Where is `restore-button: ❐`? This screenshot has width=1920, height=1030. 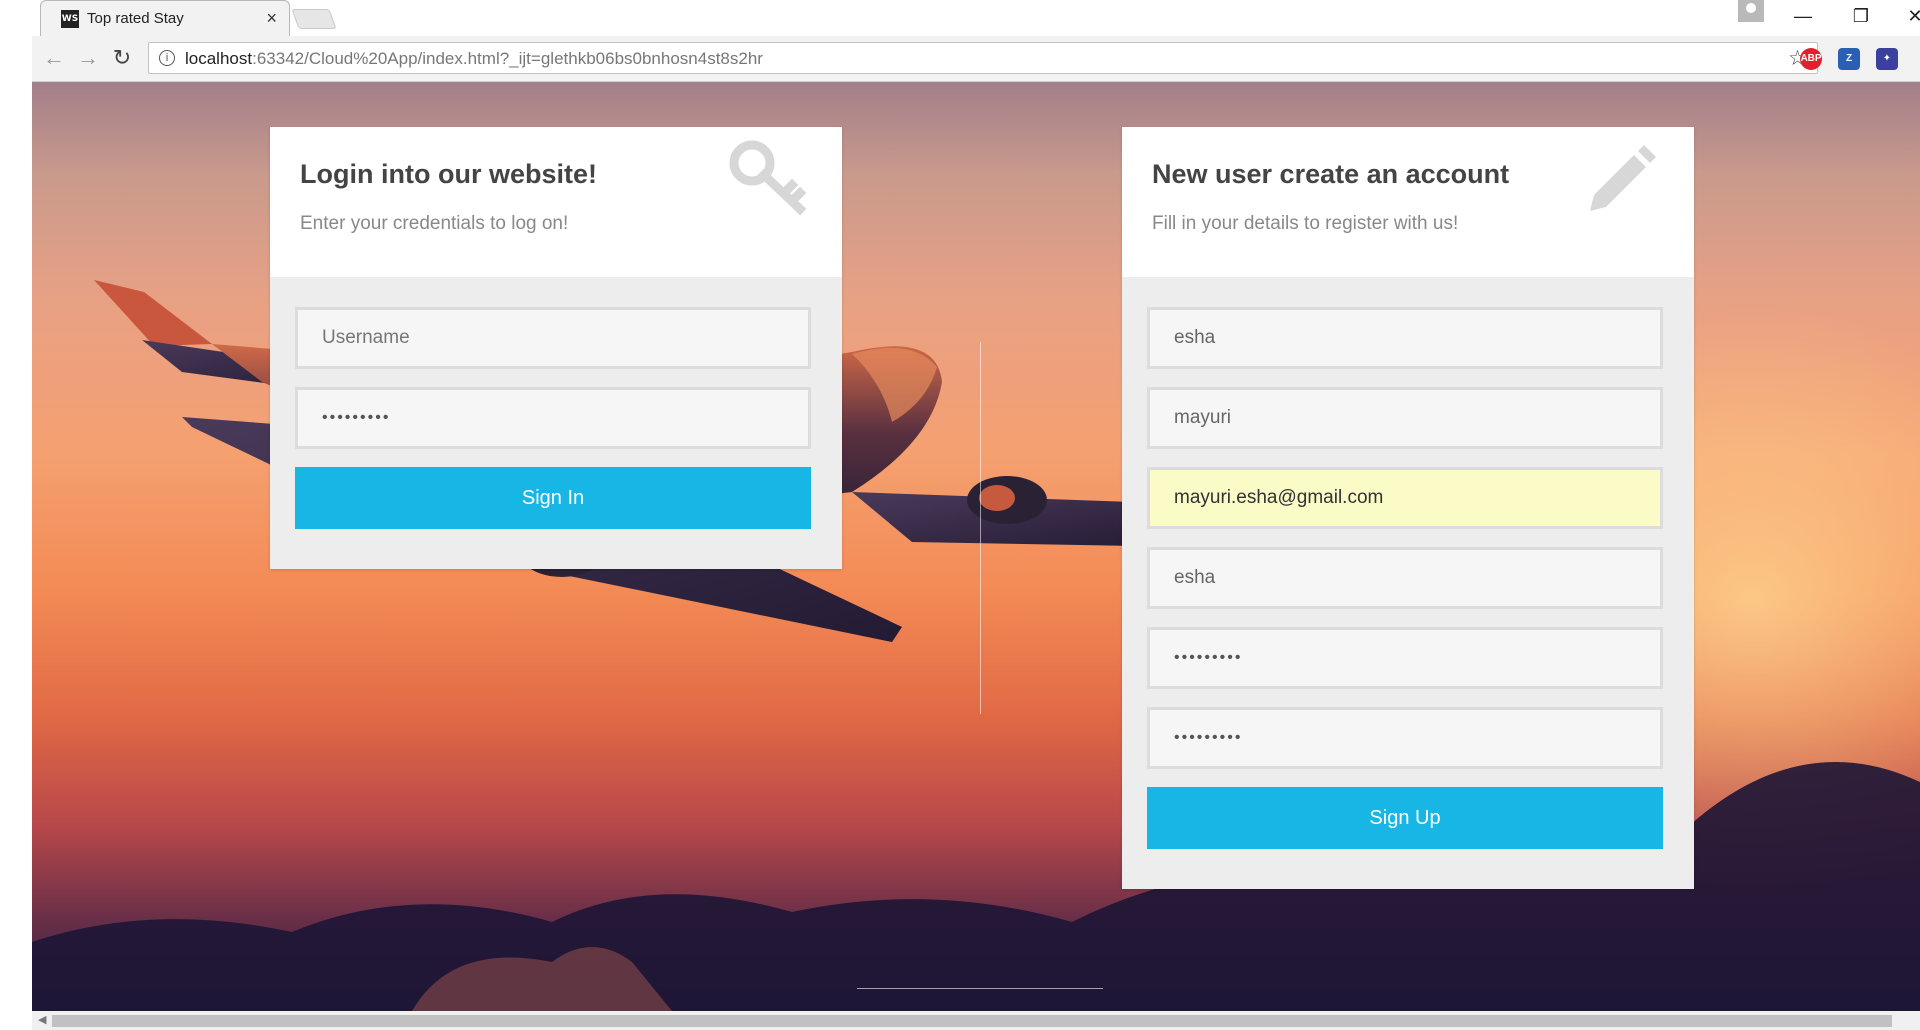
restore-button: ❐ is located at coordinates (1861, 16).